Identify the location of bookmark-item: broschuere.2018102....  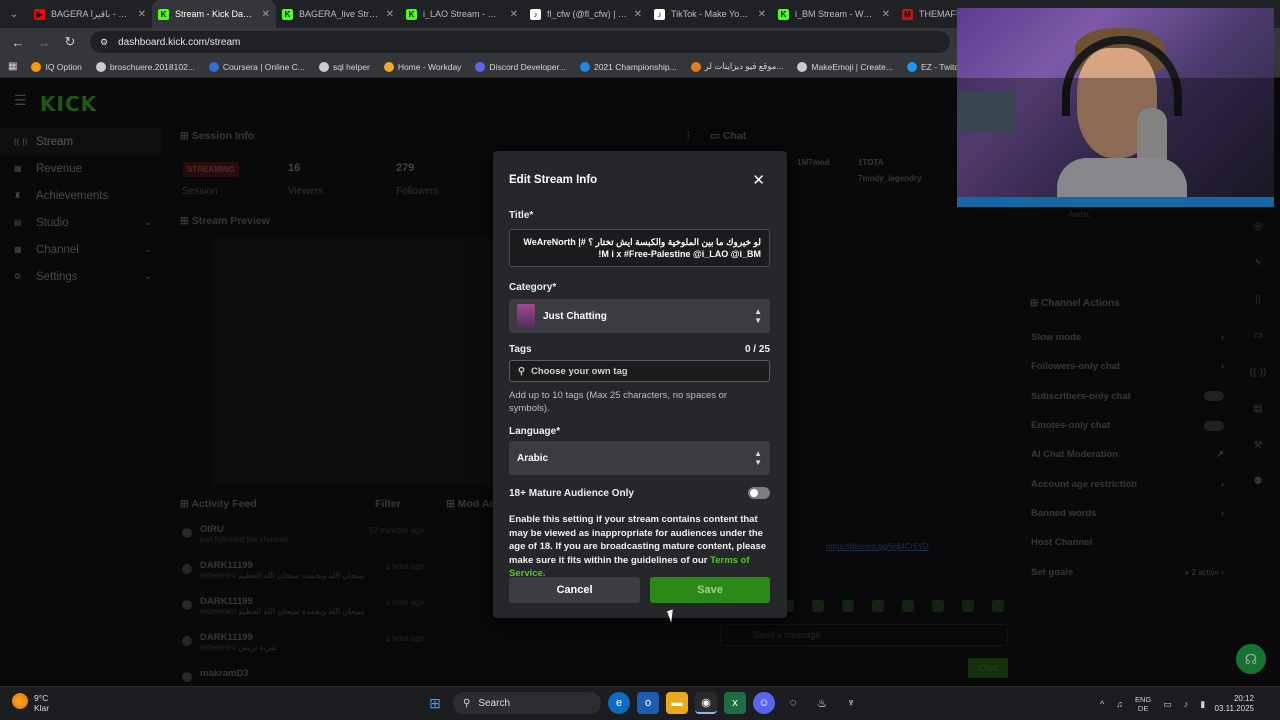
(145, 66).